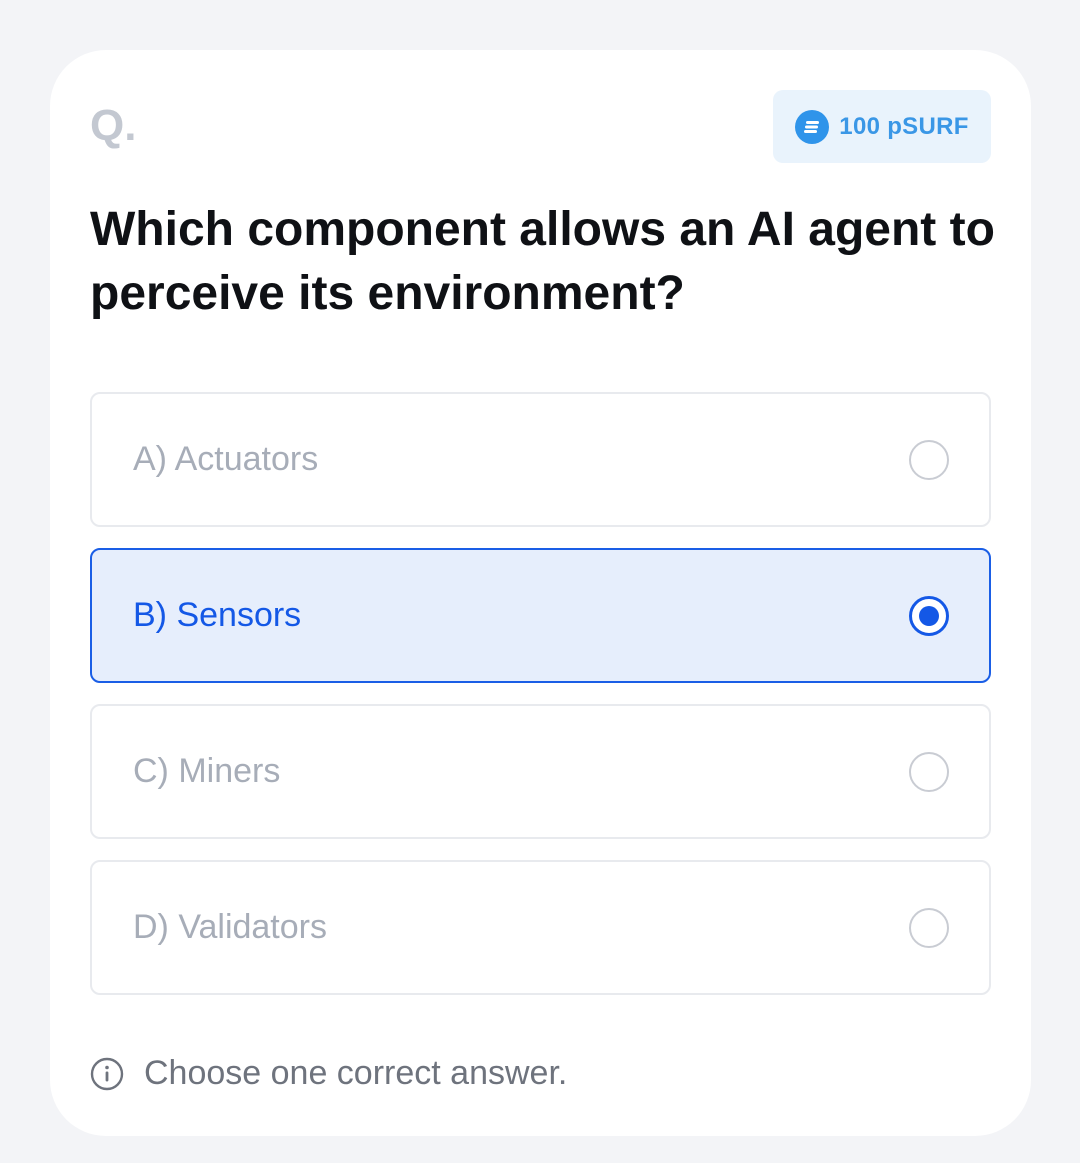 This screenshot has height=1163, width=1080. Describe the element at coordinates (540, 459) in the screenshot. I see `option-a: A) Actuators` at that location.